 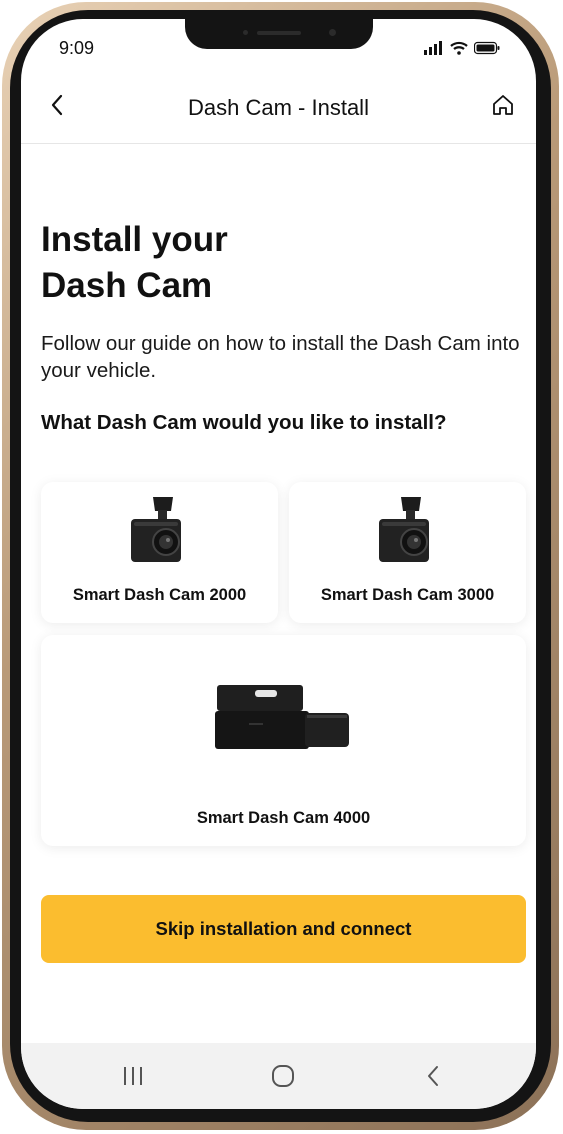 I want to click on page-title-line-2: Dash Cam, so click(x=127, y=285).